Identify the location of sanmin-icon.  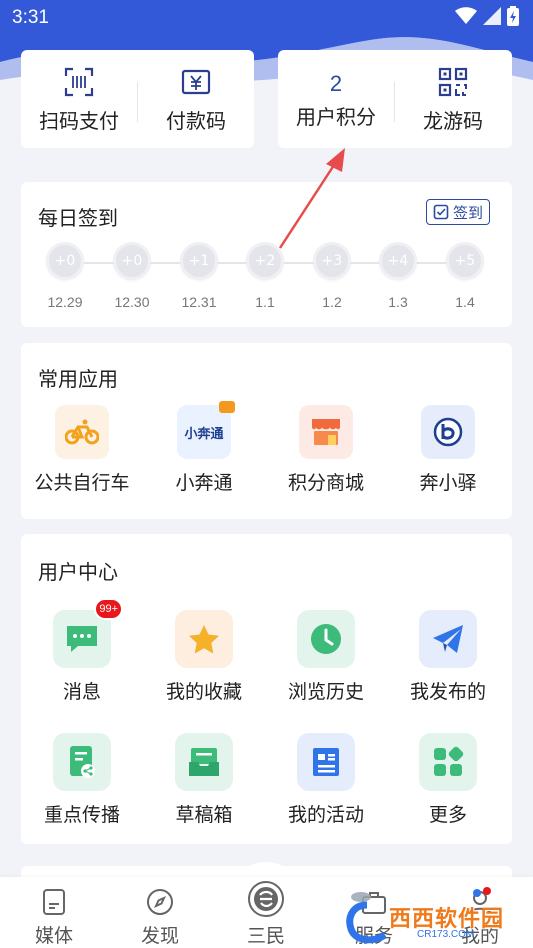
(266, 899).